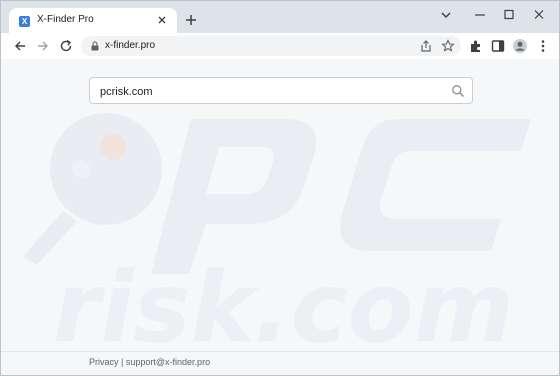 The image size is (560, 376). I want to click on forward-arrow-icon, so click(43, 46).